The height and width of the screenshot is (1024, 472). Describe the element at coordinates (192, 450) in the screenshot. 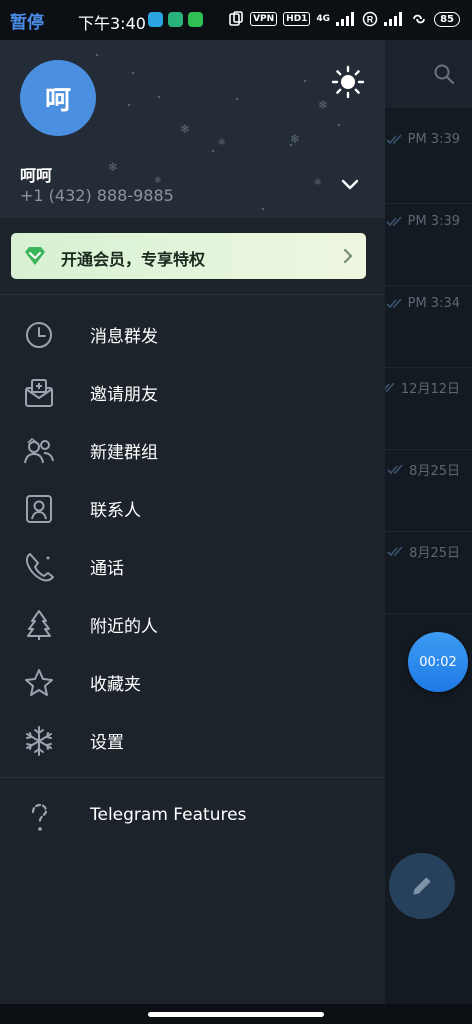

I see `menu-item-new-group: 新建群组` at that location.